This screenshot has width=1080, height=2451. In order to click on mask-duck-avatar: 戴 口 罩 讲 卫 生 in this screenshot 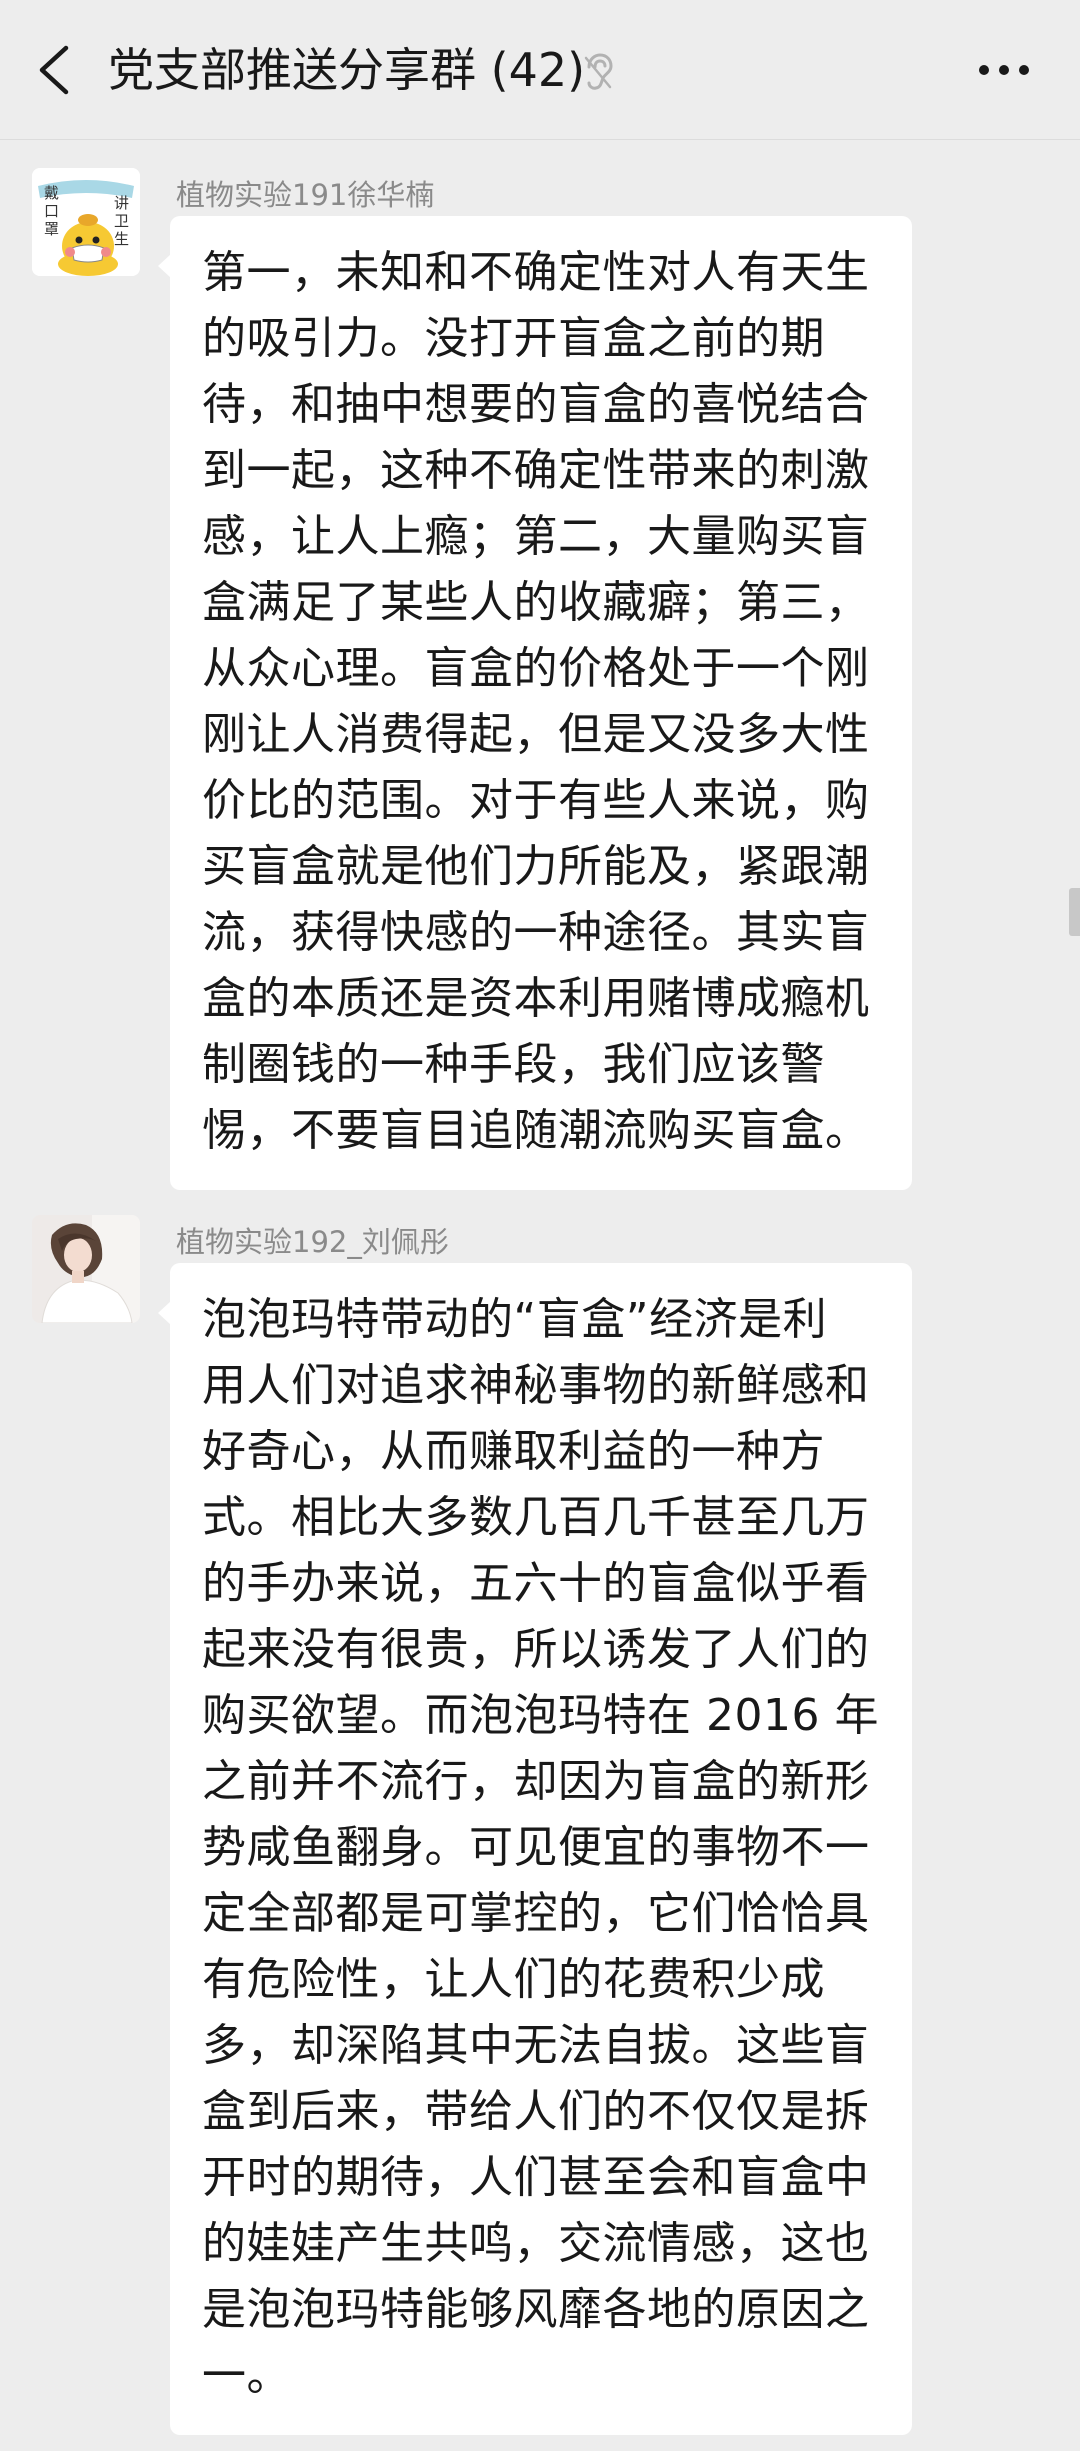, I will do `click(86, 222)`.